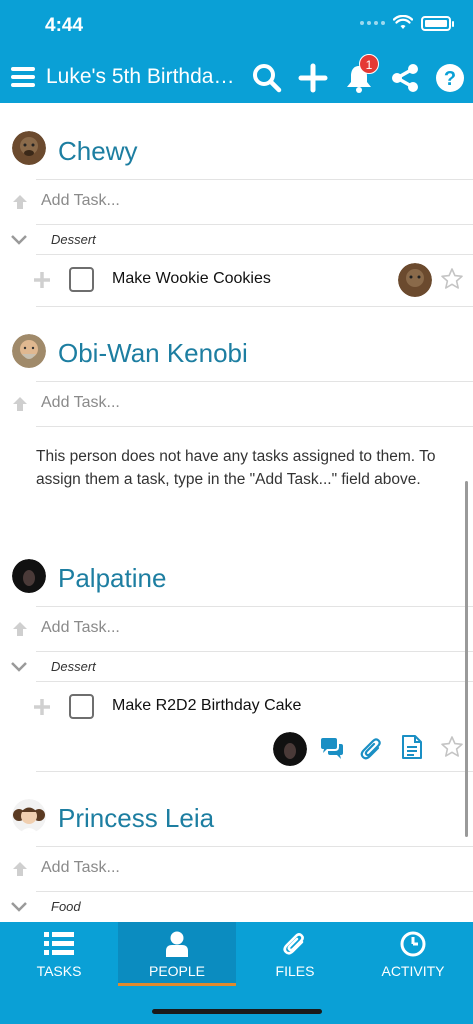 Image resolution: width=473 pixels, height=1024 pixels. I want to click on nav-people: PEOPLE, so click(177, 954).